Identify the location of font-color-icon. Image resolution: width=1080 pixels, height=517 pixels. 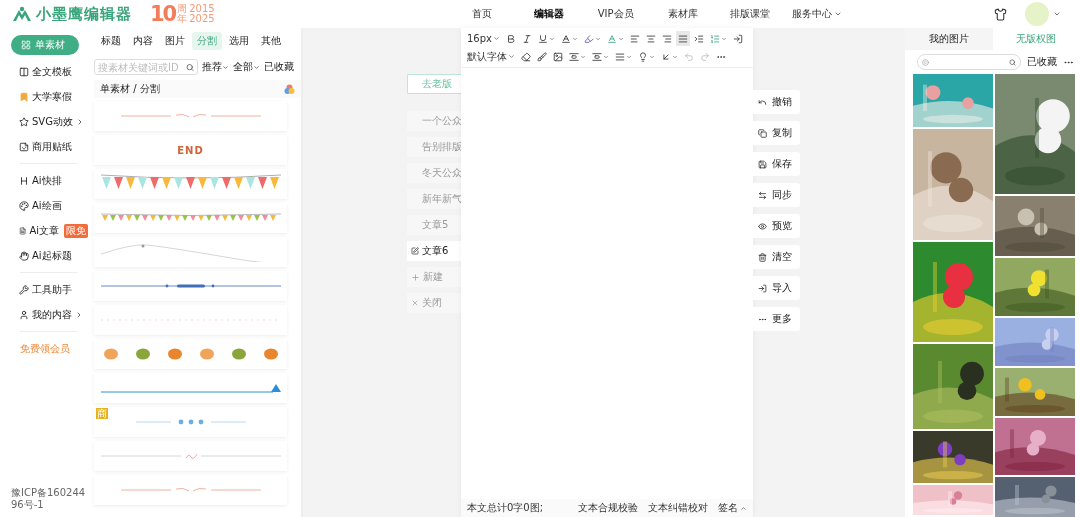
(566, 38).